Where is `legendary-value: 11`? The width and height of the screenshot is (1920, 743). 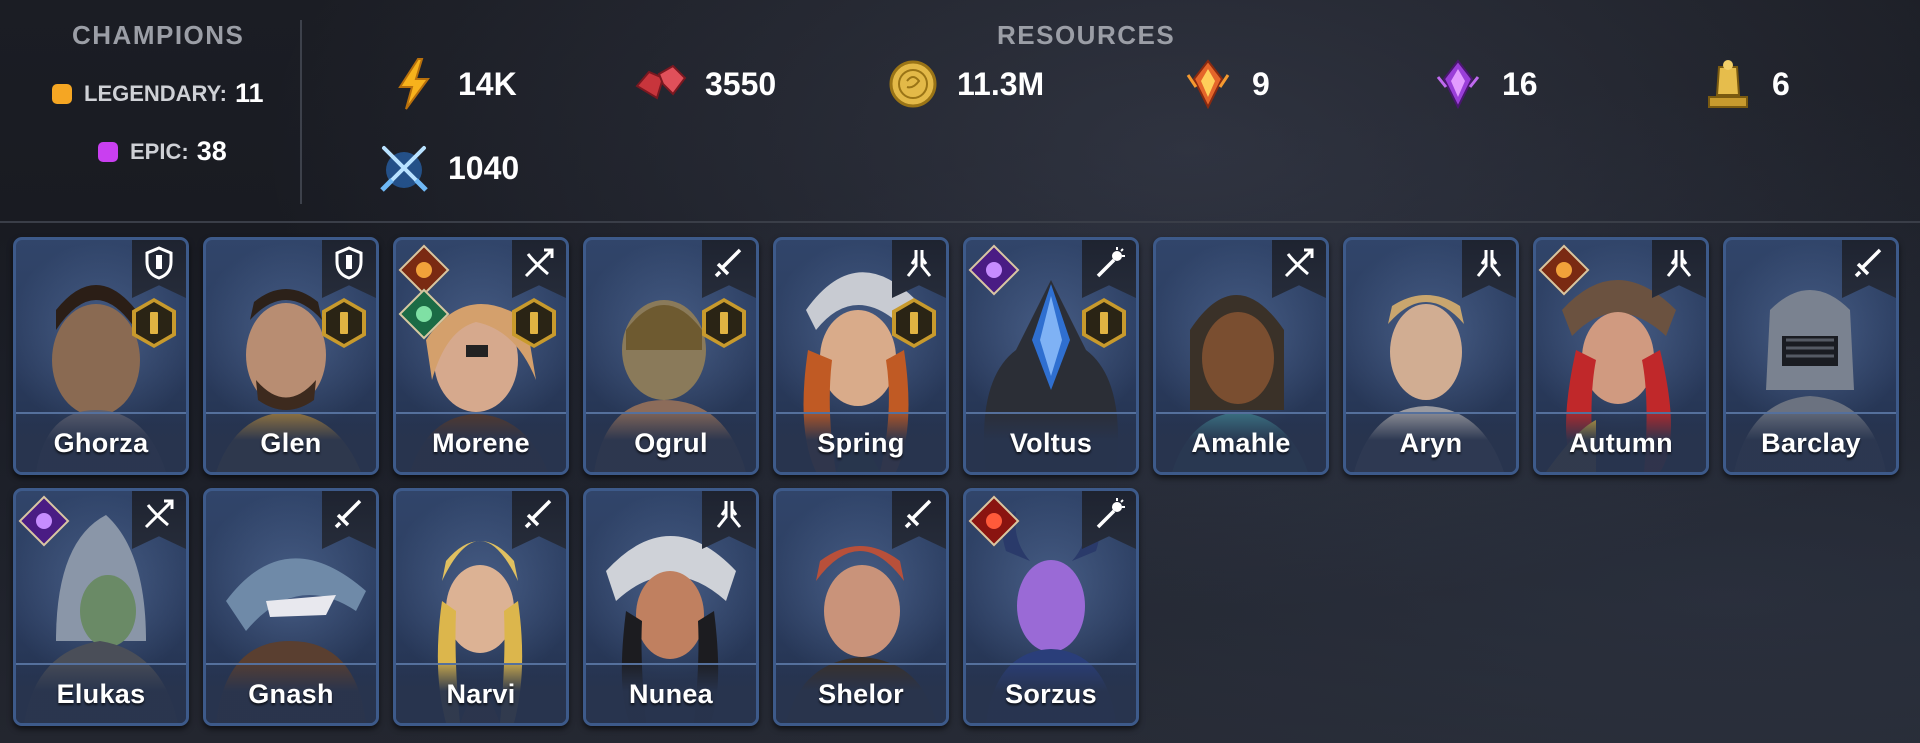 legendary-value: 11 is located at coordinates (249, 93).